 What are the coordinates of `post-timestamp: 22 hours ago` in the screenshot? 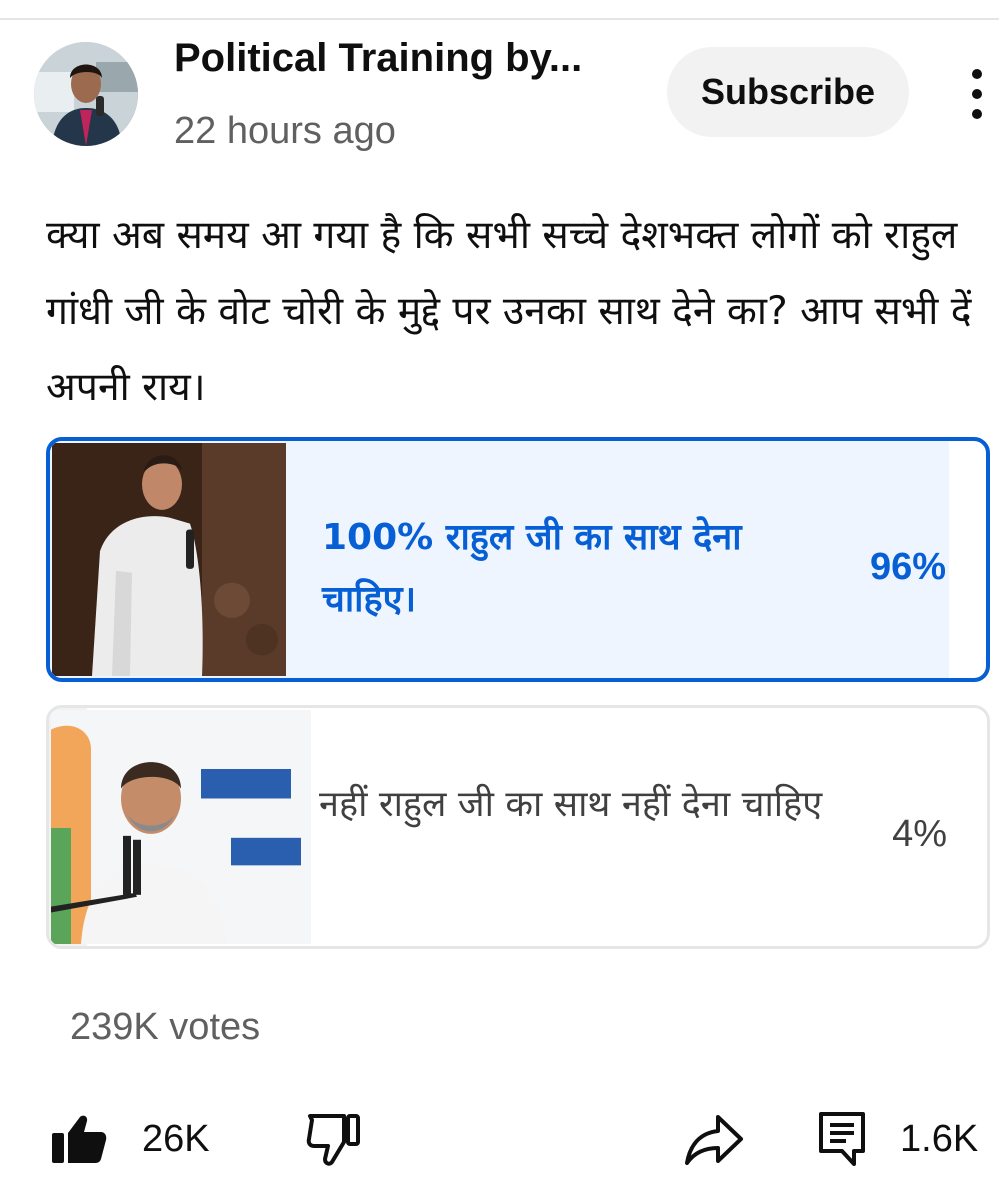 It's located at (285, 131).